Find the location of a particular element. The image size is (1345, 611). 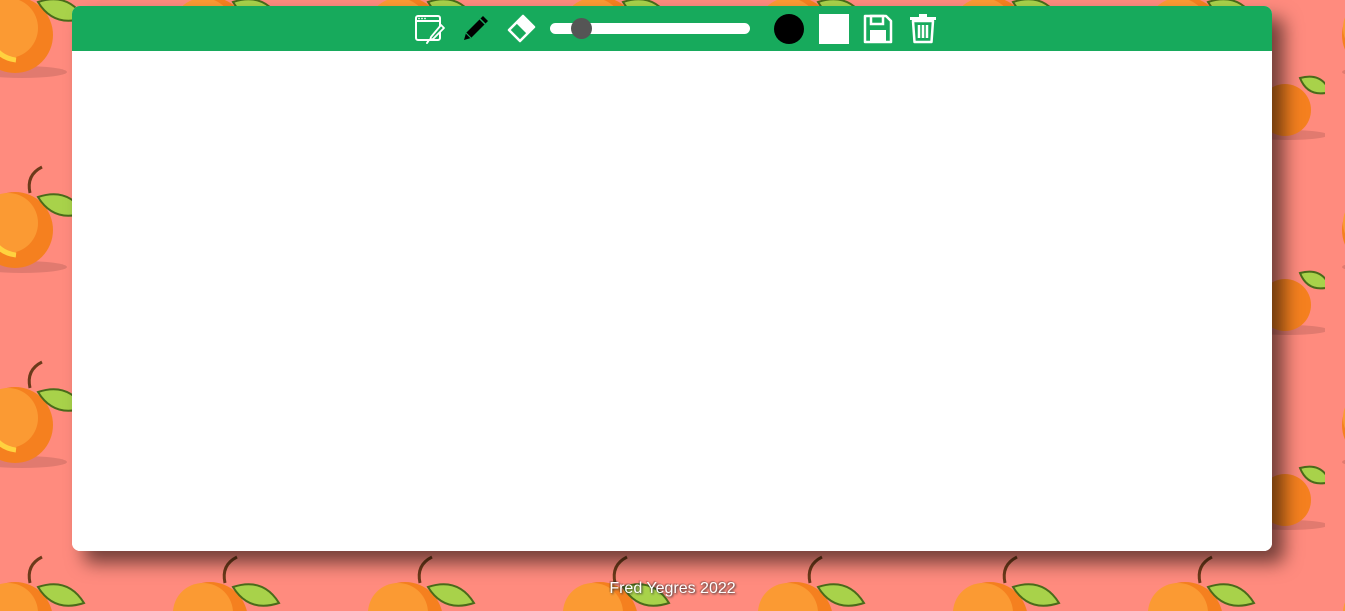

eraser-tool is located at coordinates (520, 29).